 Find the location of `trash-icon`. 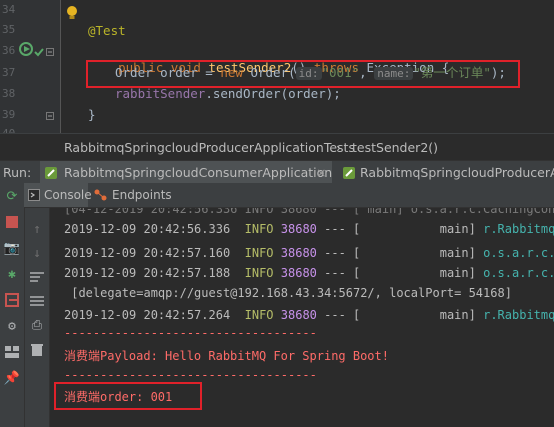

trash-icon is located at coordinates (37, 349).